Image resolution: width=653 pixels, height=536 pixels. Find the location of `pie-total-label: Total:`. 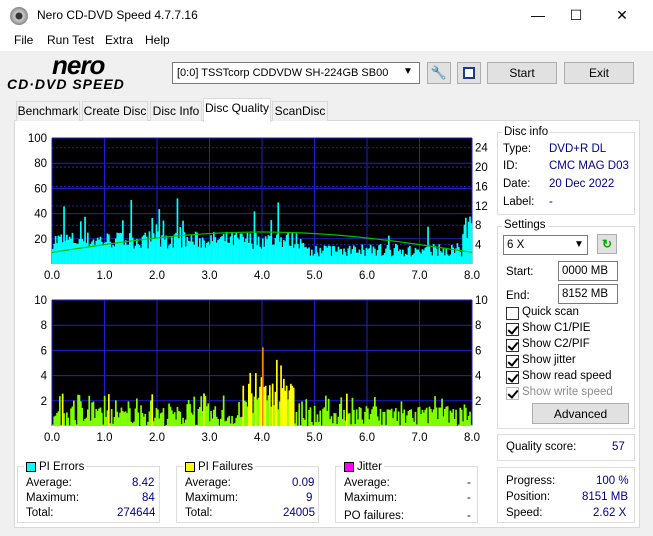

pie-total-label: Total: is located at coordinates (40, 513).